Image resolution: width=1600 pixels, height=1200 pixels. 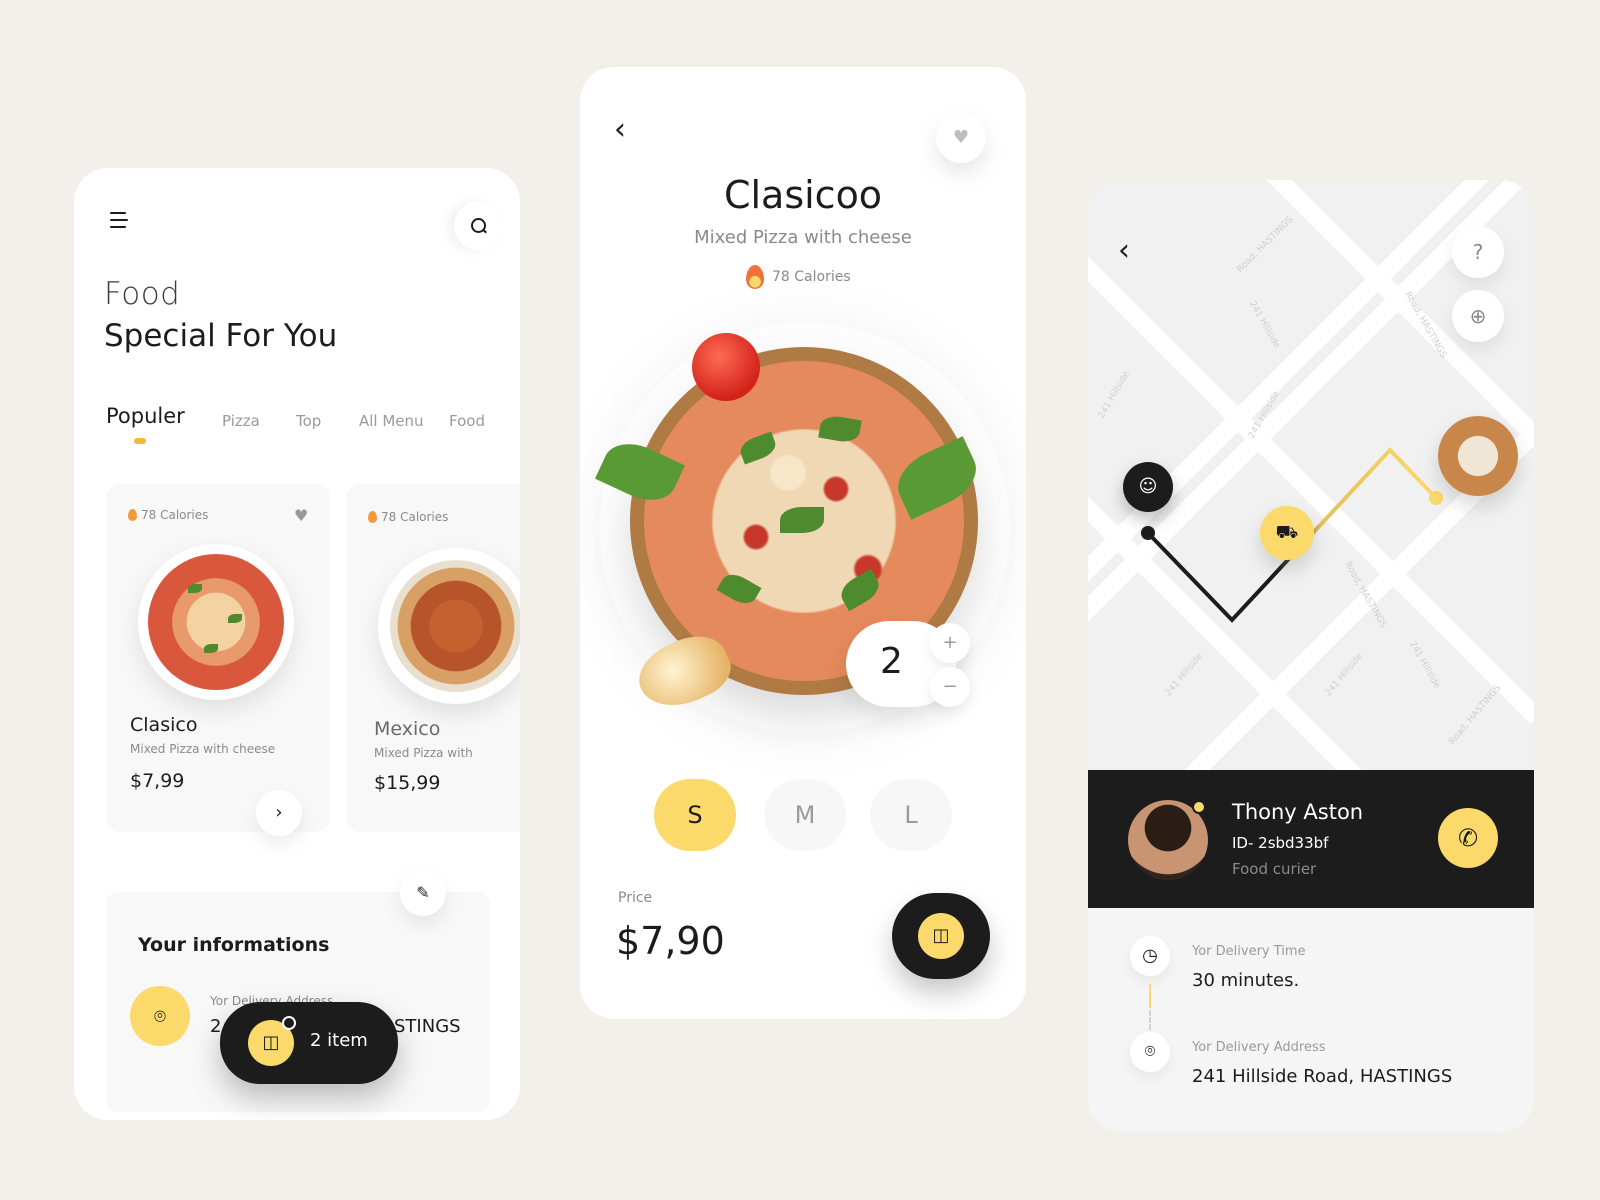 What do you see at coordinates (221, 336) in the screenshot?
I see `page-title: Special For You` at bounding box center [221, 336].